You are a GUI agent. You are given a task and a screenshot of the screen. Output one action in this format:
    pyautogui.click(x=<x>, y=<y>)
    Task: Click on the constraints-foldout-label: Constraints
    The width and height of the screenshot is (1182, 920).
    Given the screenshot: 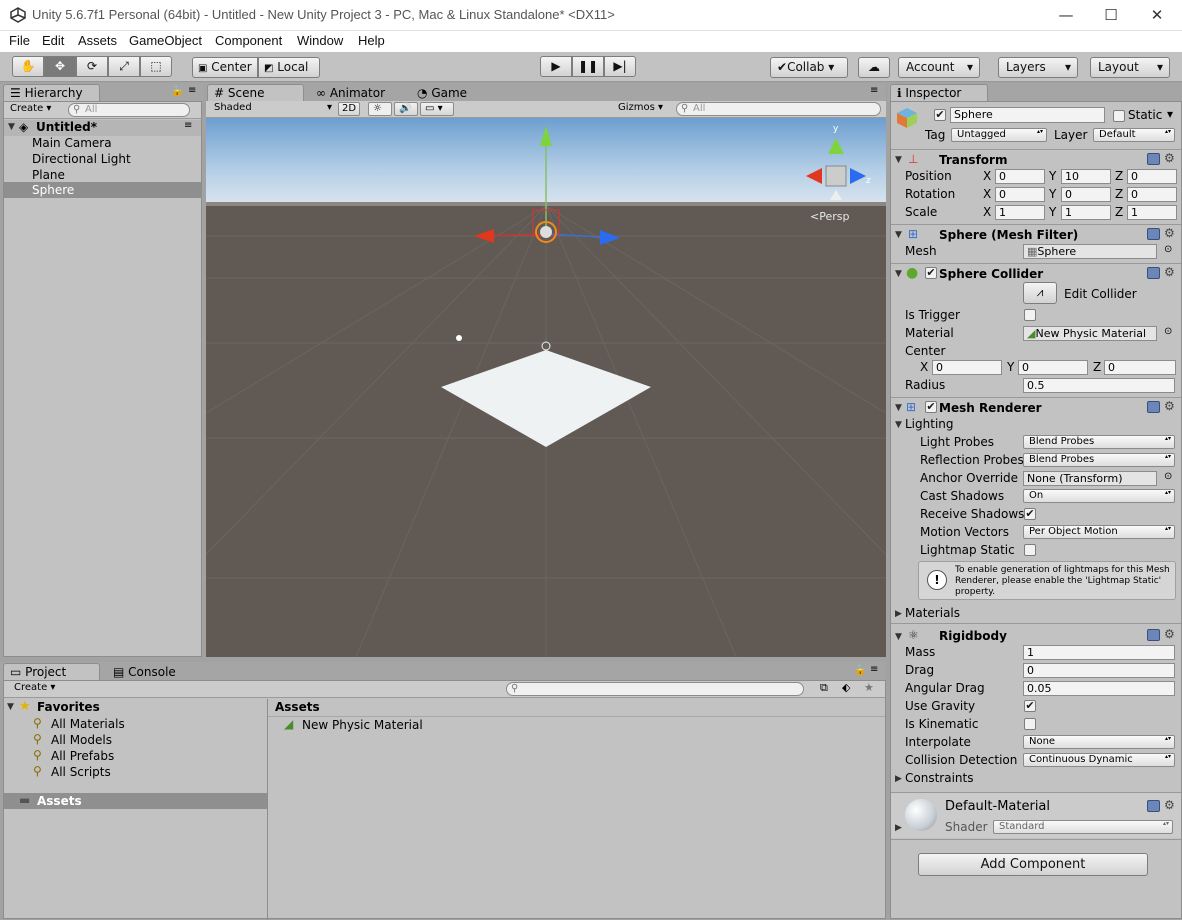 What is the action you would take?
    pyautogui.click(x=939, y=778)
    